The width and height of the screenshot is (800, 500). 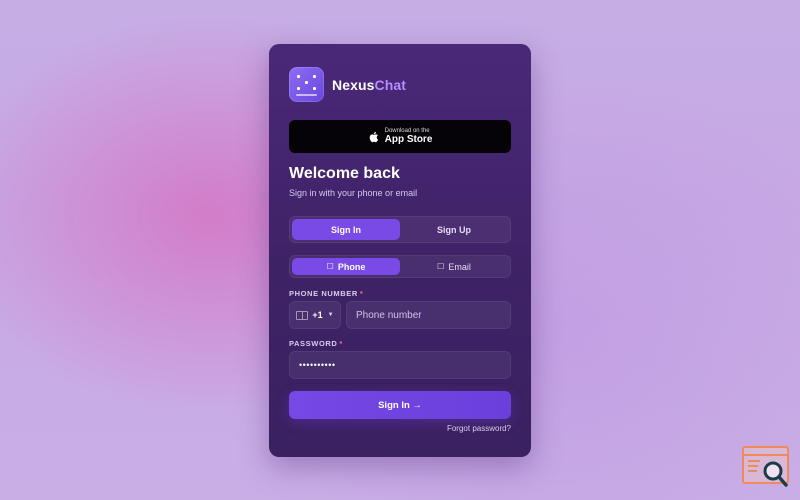 I want to click on app-store-button: Download on the App Store, so click(x=400, y=136).